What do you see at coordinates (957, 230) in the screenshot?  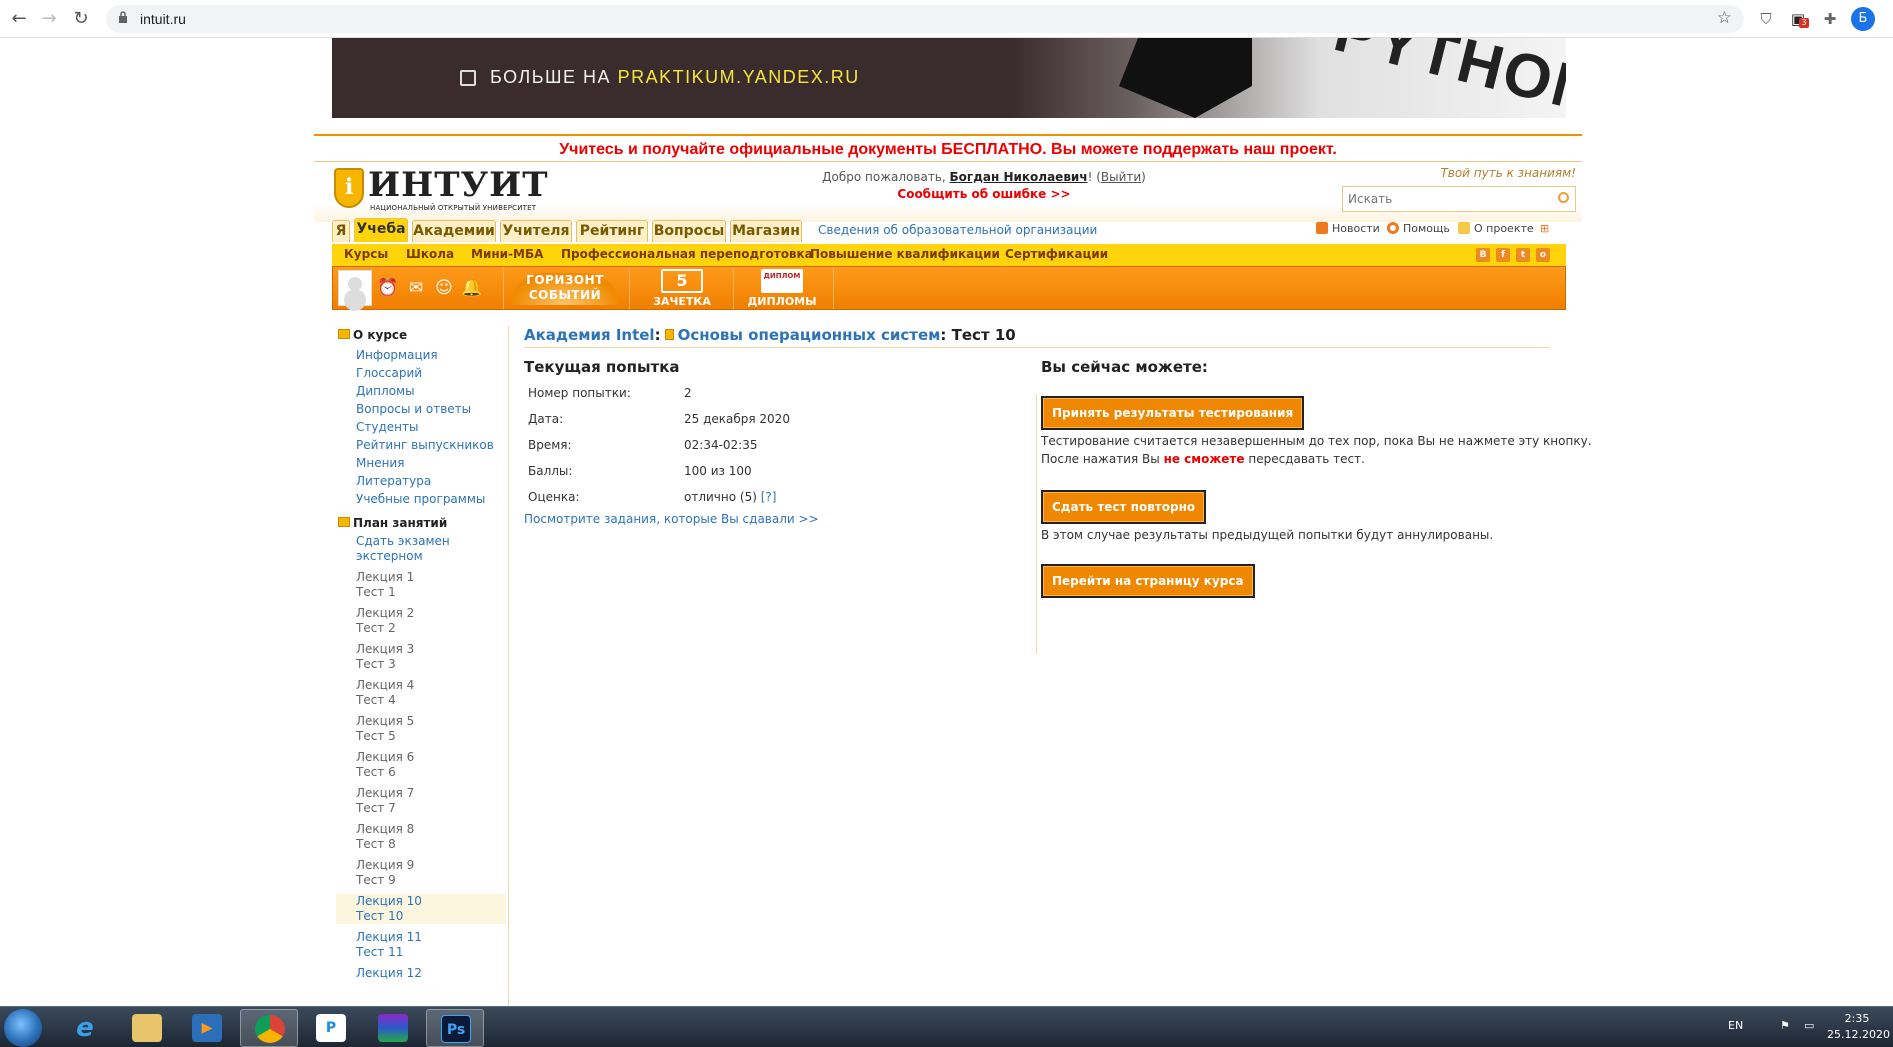 I see `org-info-link: Сведения об образовательной организации` at bounding box center [957, 230].